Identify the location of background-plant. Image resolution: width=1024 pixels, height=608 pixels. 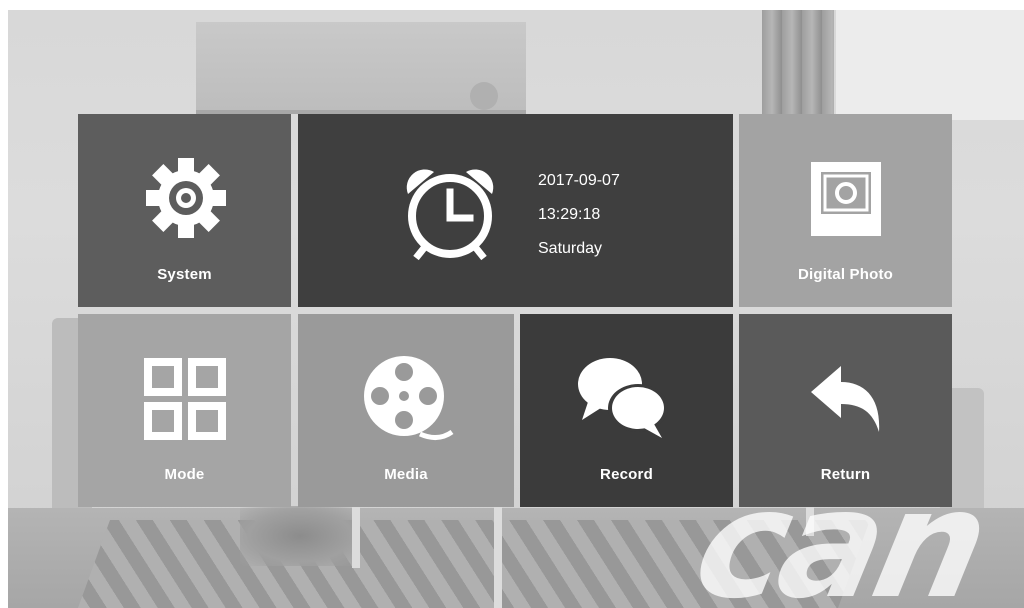
(300, 536).